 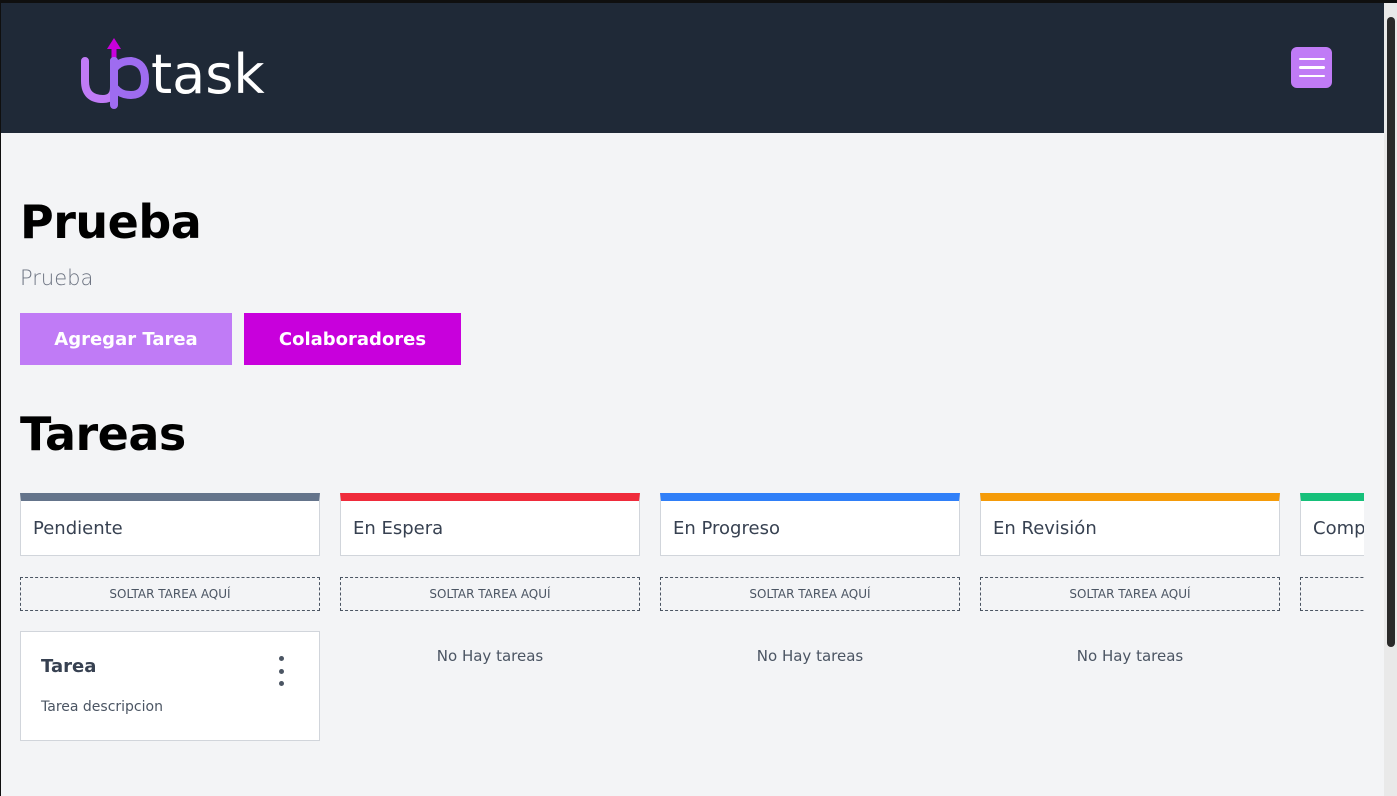 What do you see at coordinates (69, 666) in the screenshot?
I see `task-title: Tarea` at bounding box center [69, 666].